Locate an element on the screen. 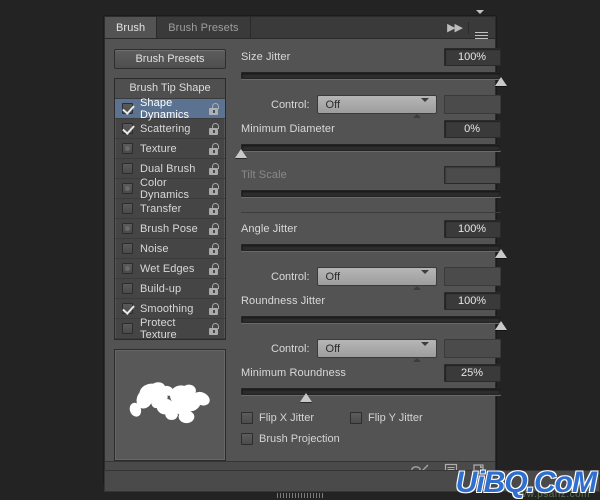  brush-option-label: Smoothing is located at coordinates (167, 308).